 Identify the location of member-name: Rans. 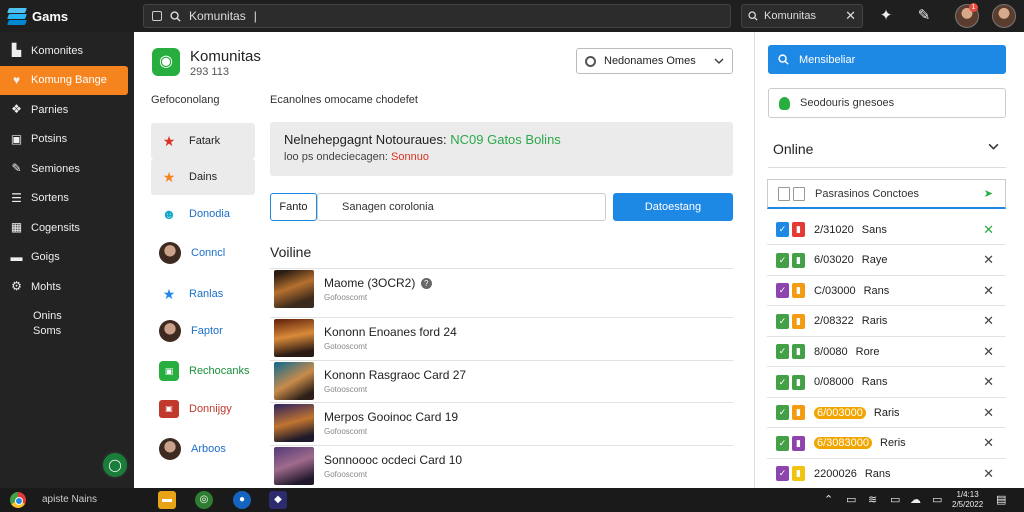
(876, 290).